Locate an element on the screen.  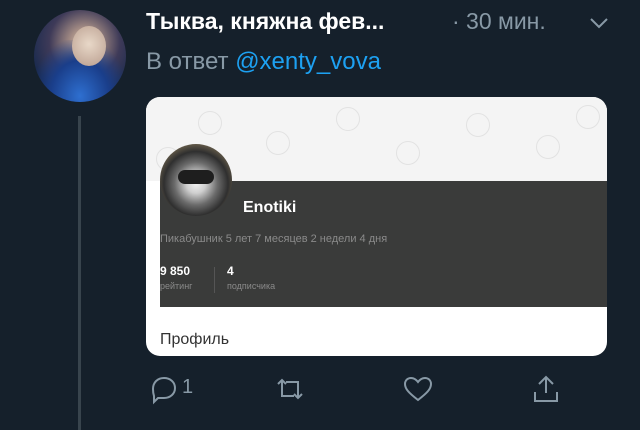
reply-prefix: В ответ is located at coordinates (187, 61).